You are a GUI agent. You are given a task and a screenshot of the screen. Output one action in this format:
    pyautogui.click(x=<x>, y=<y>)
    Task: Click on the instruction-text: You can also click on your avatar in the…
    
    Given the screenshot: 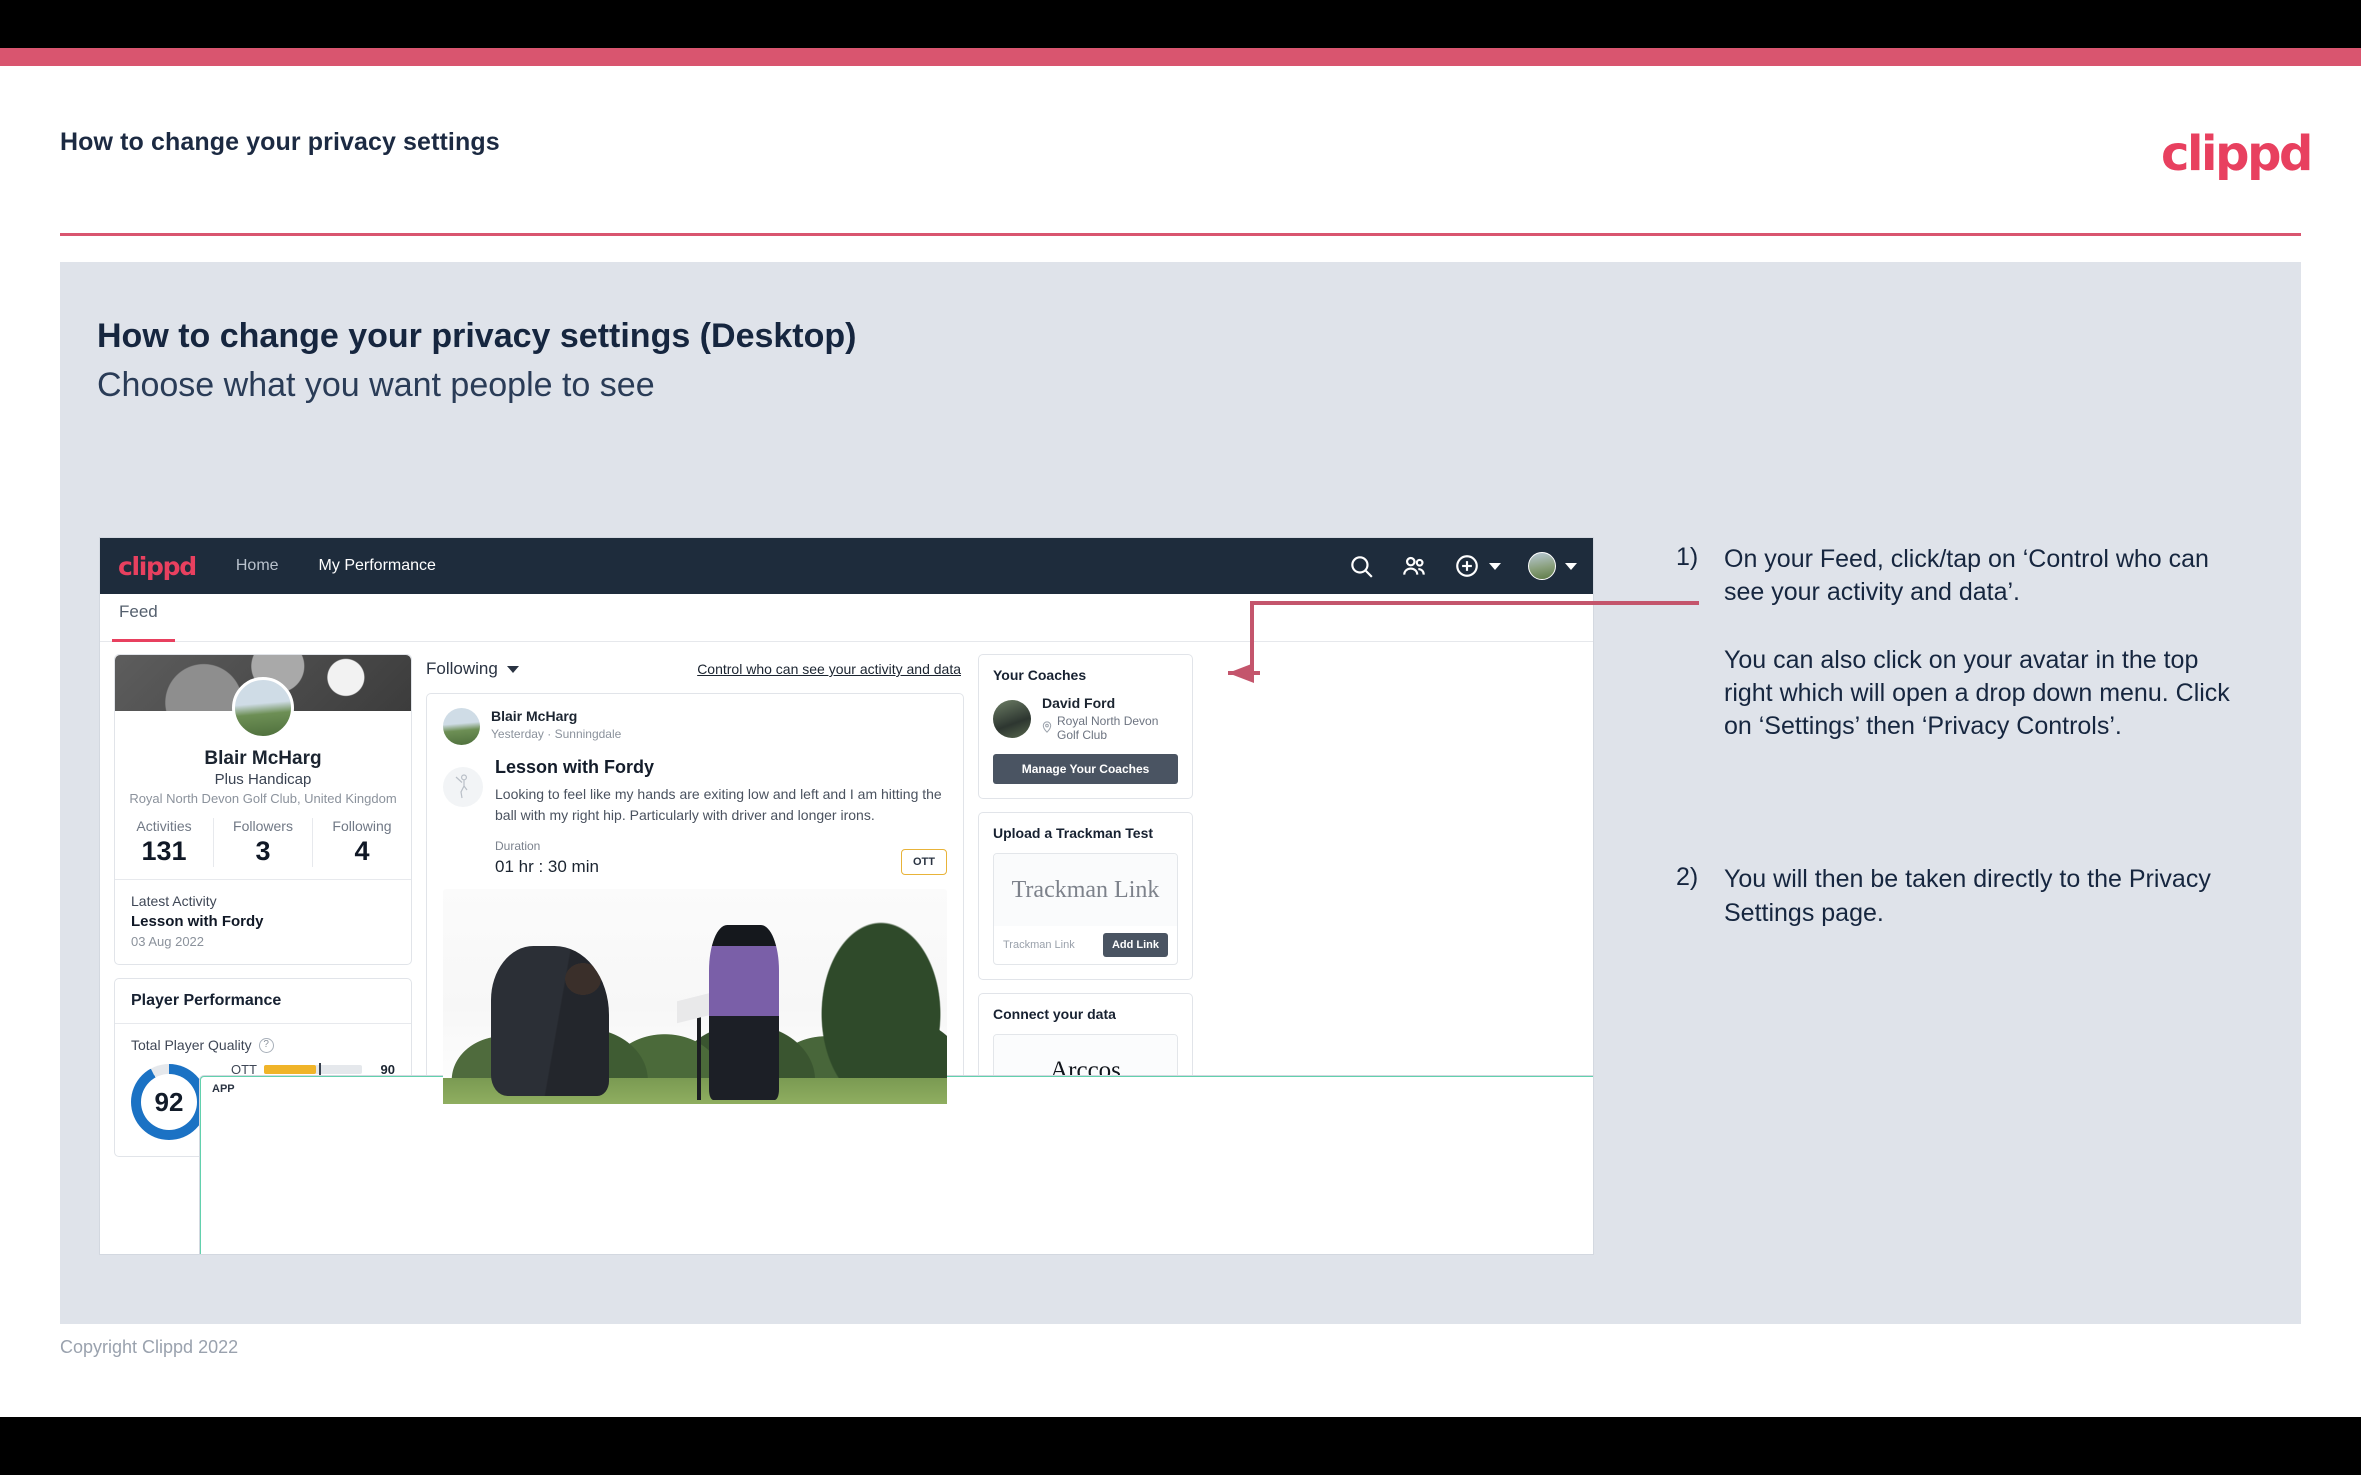 What is the action you would take?
    pyautogui.click(x=1977, y=693)
    